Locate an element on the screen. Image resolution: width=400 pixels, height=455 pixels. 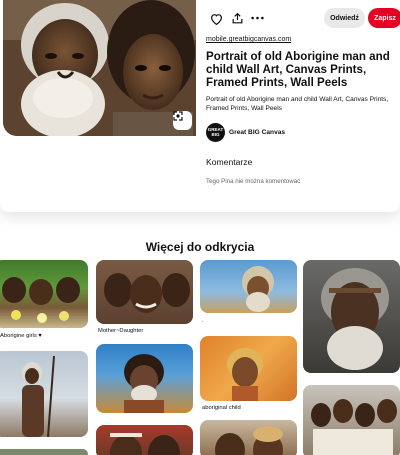
explore-pin-elder-sky is located at coordinates (144, 378).